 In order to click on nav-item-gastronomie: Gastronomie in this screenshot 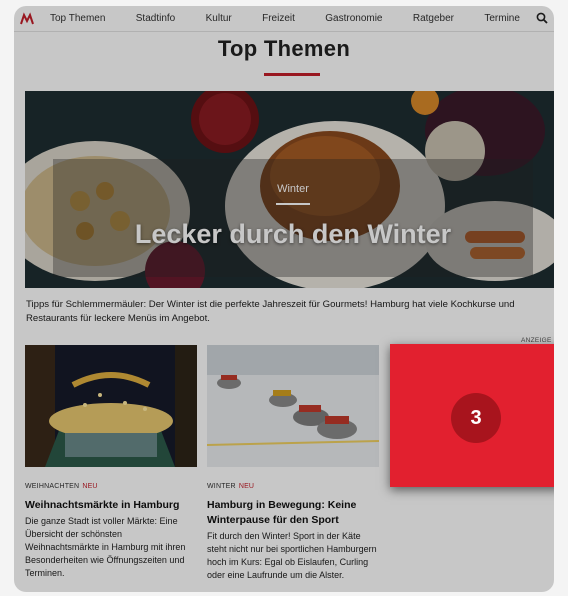, I will do `click(353, 18)`.